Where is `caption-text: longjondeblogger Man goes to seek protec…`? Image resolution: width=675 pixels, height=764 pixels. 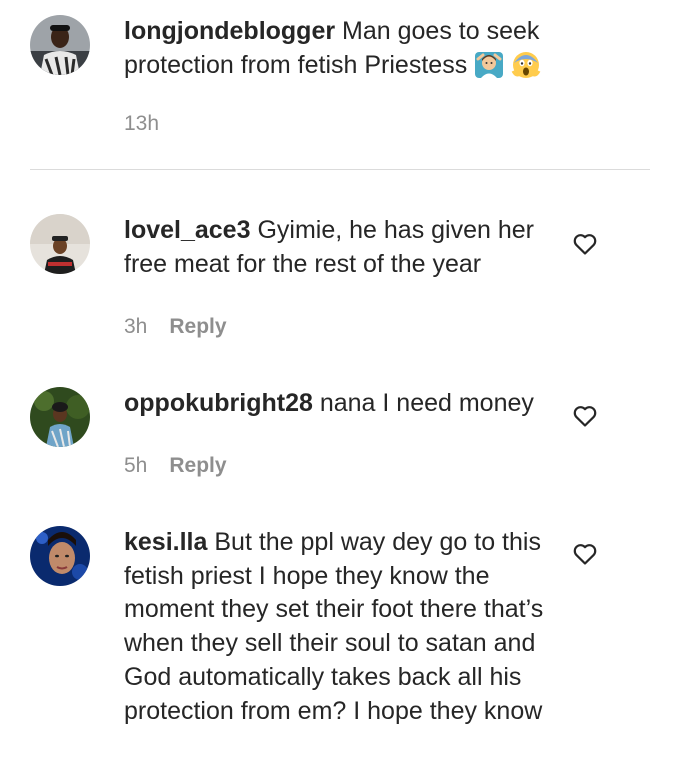
caption-text: longjondeblogger Man goes to seek protec… is located at coordinates (339, 48).